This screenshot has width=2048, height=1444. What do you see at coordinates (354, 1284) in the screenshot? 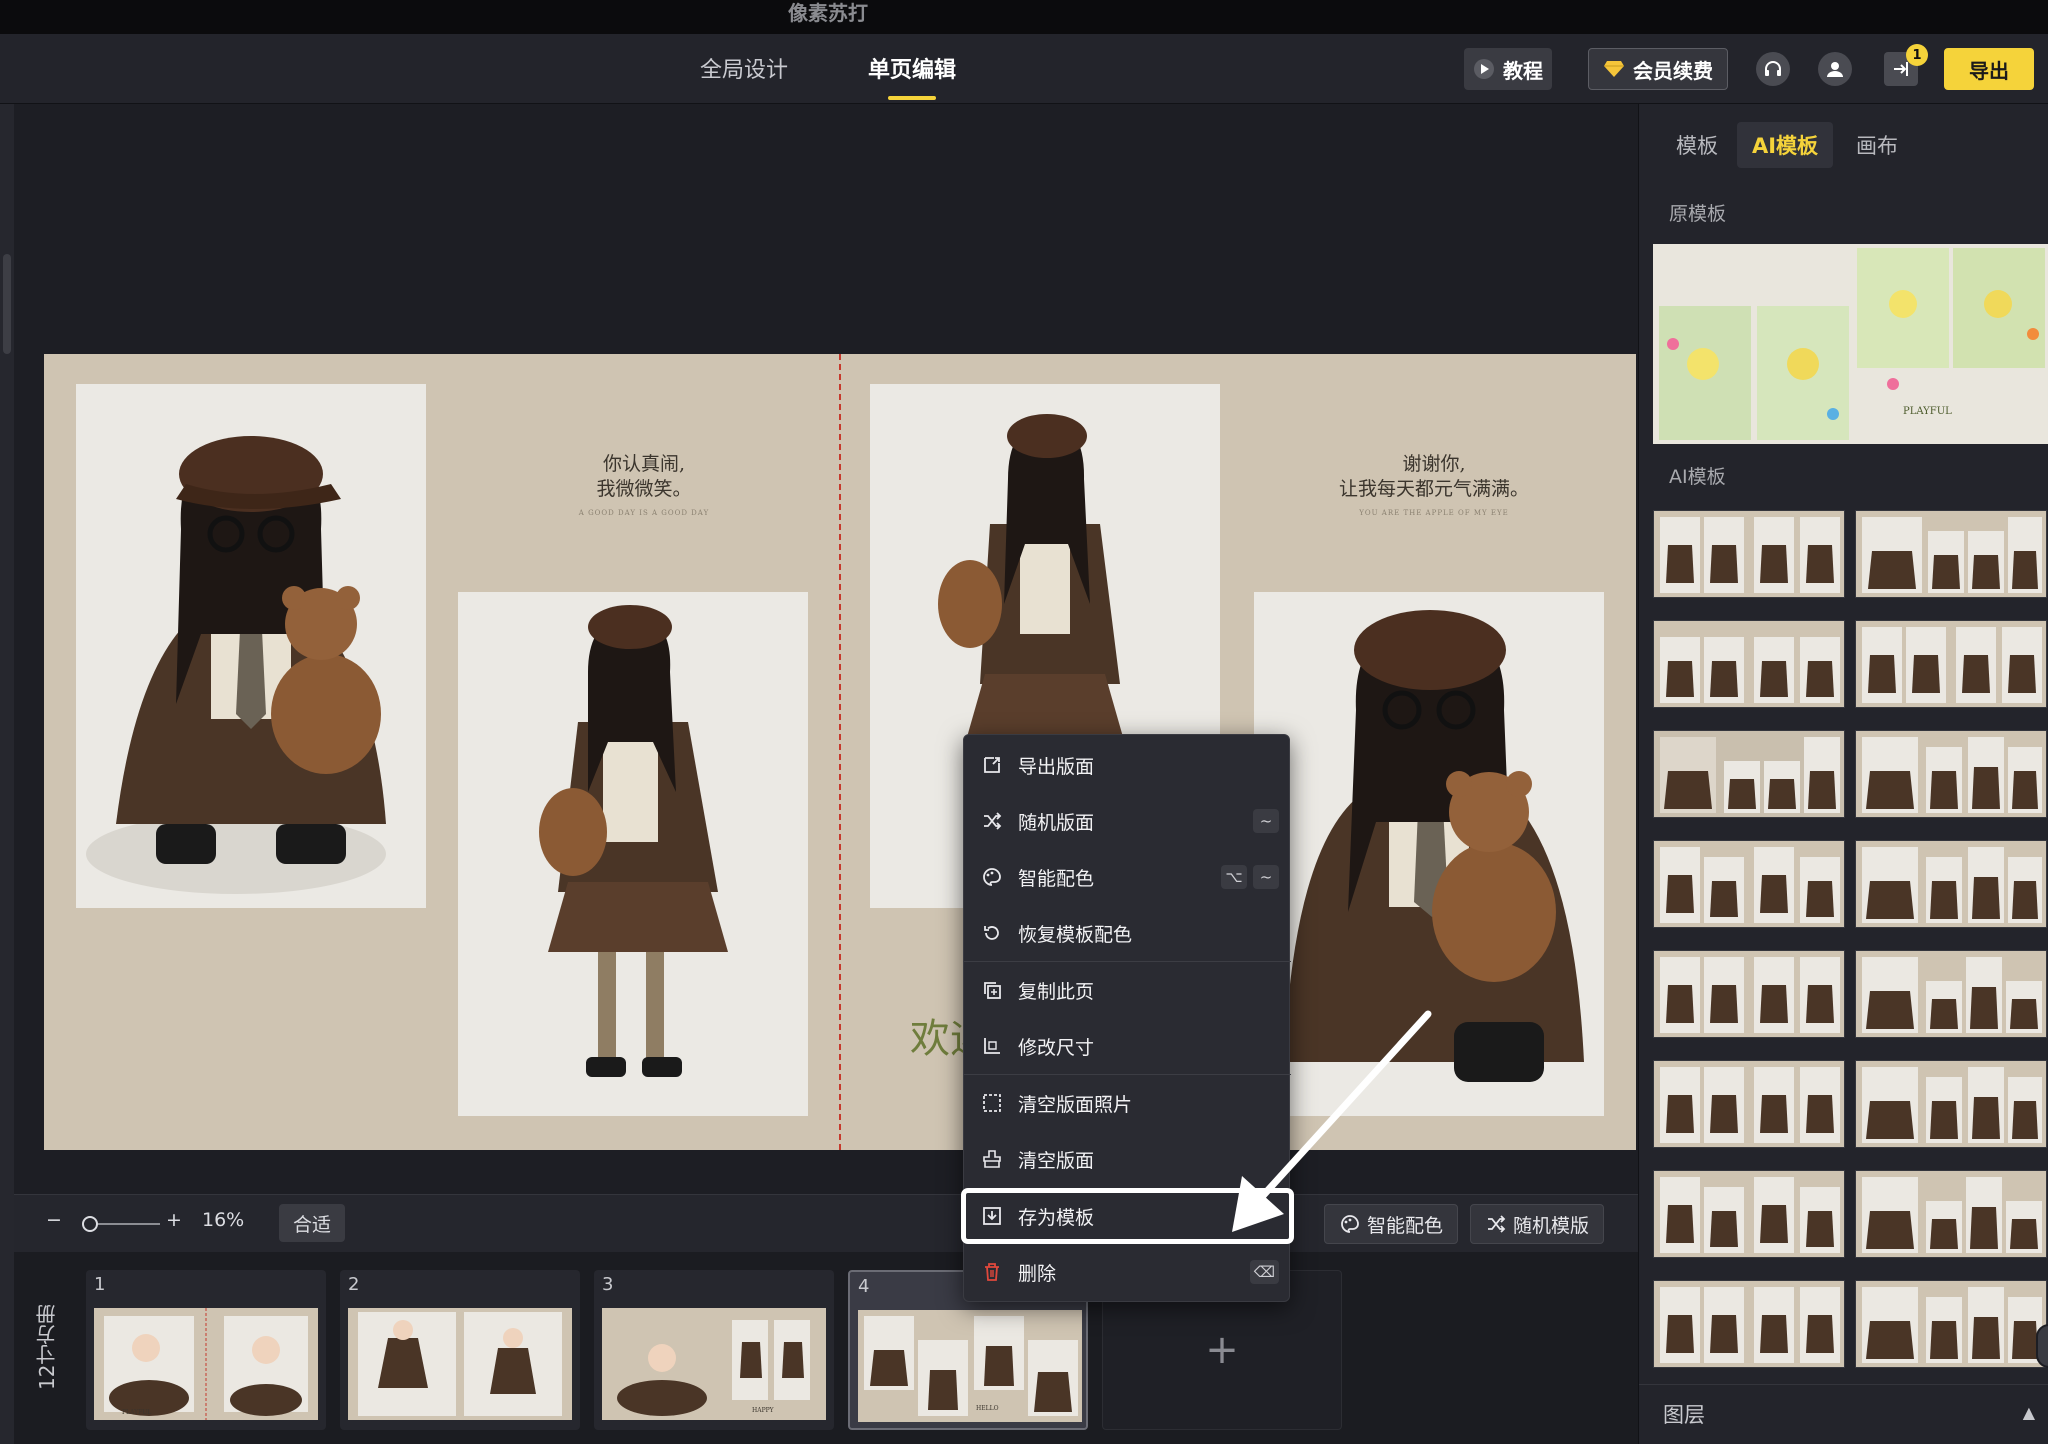
I see `page-number: 2` at bounding box center [354, 1284].